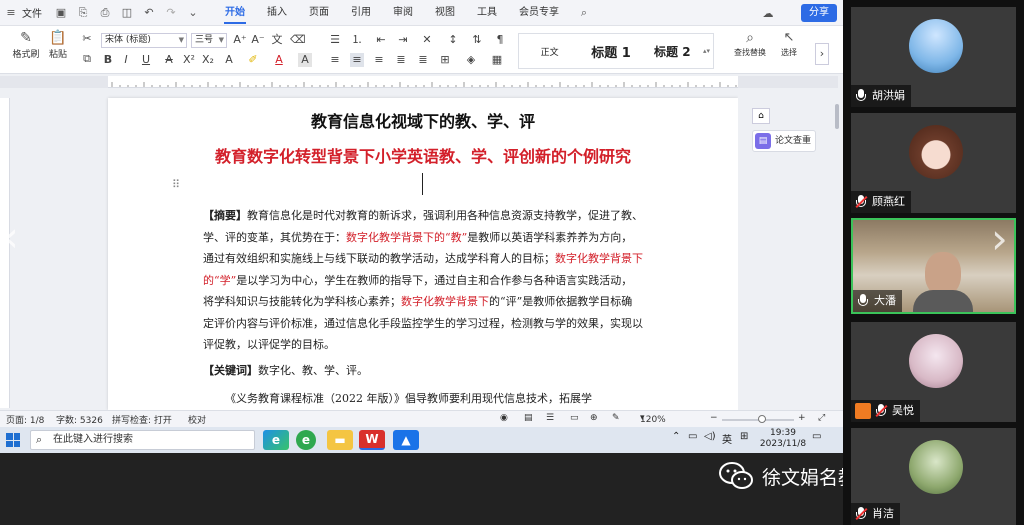  What do you see at coordinates (933, 163) in the screenshot?
I see `participant-tile: 顾燕红` at bounding box center [933, 163].